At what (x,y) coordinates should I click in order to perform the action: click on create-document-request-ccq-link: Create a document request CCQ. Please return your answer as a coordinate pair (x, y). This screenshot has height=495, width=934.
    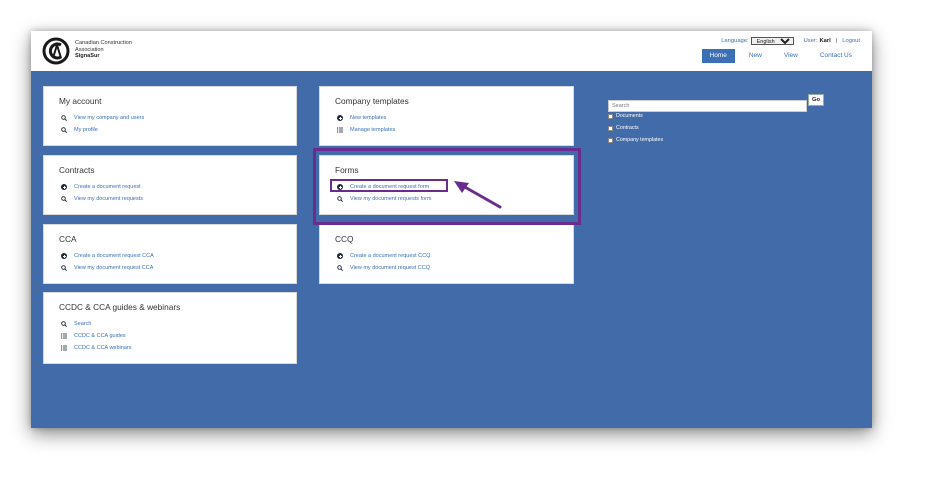
    Looking at the image, I should click on (383, 256).